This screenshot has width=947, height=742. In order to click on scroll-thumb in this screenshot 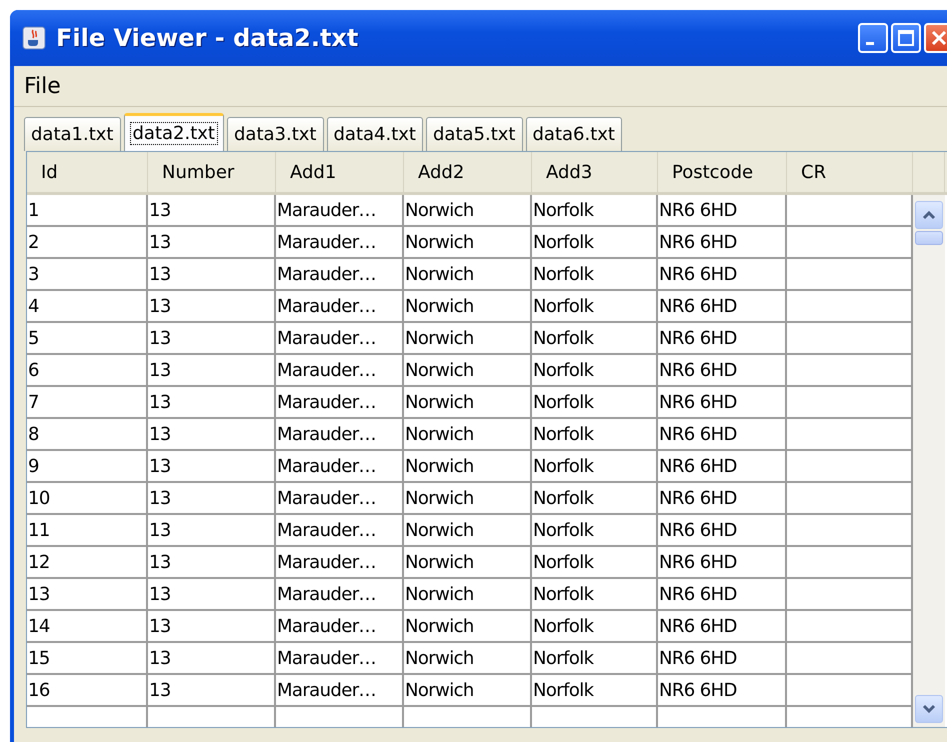, I will do `click(929, 238)`.